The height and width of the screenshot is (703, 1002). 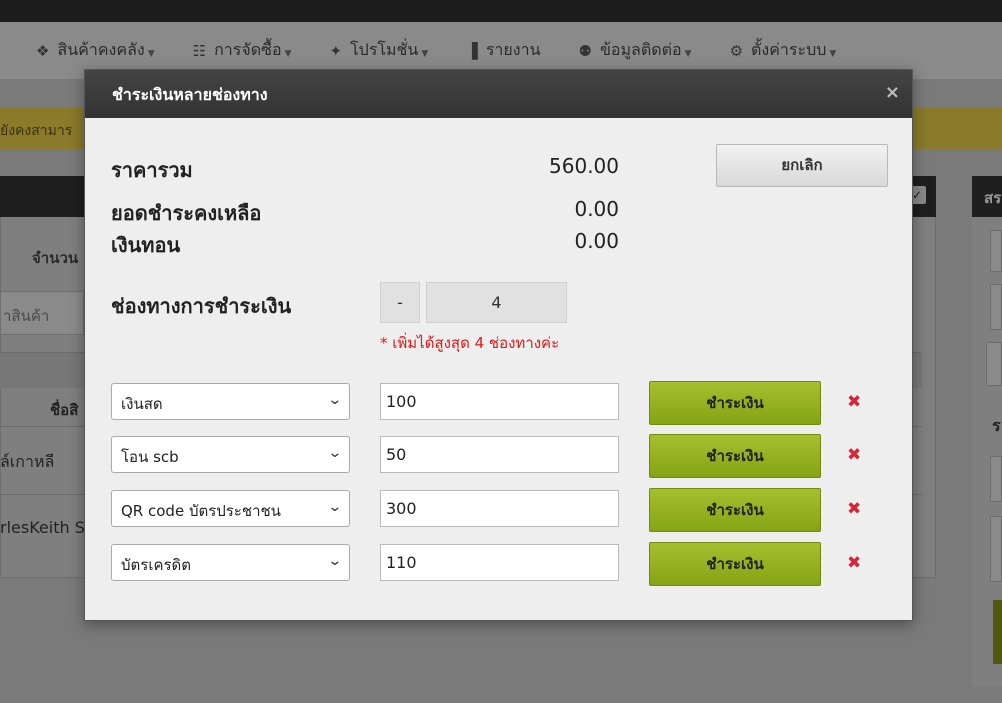 What do you see at coordinates (584, 166) in the screenshot?
I see `total-value: 560.00` at bounding box center [584, 166].